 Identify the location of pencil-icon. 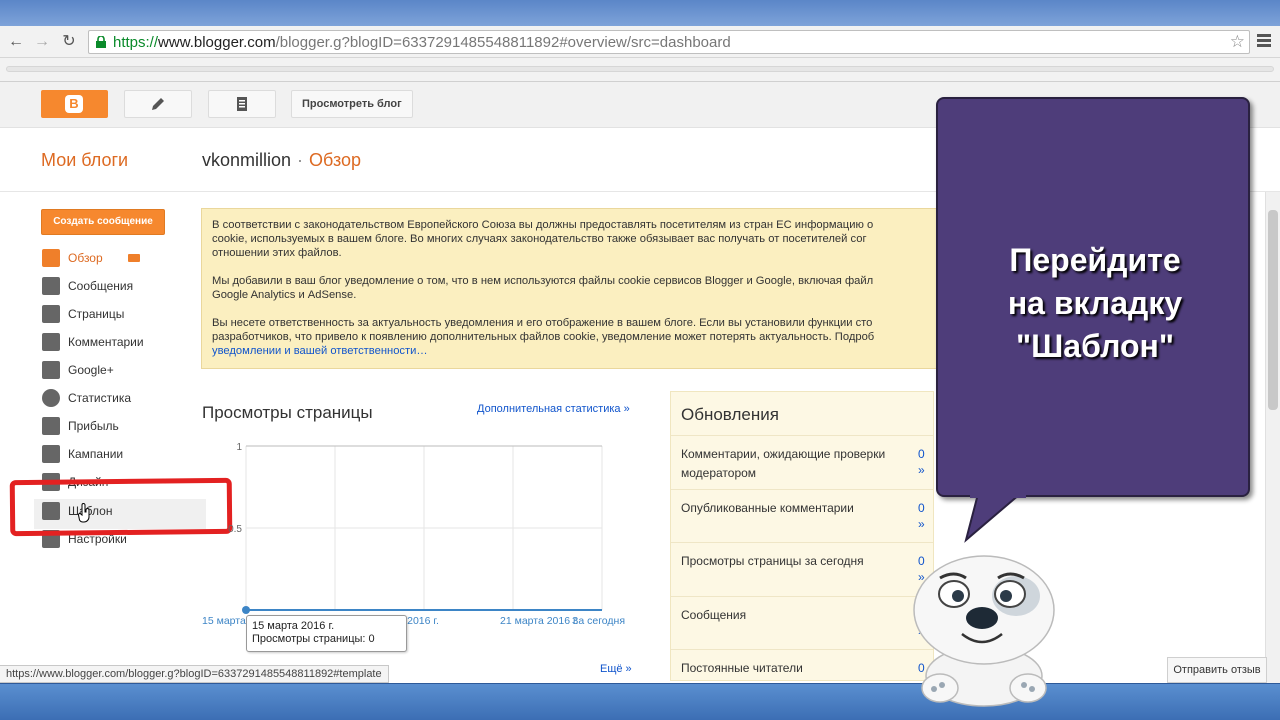
(158, 104).